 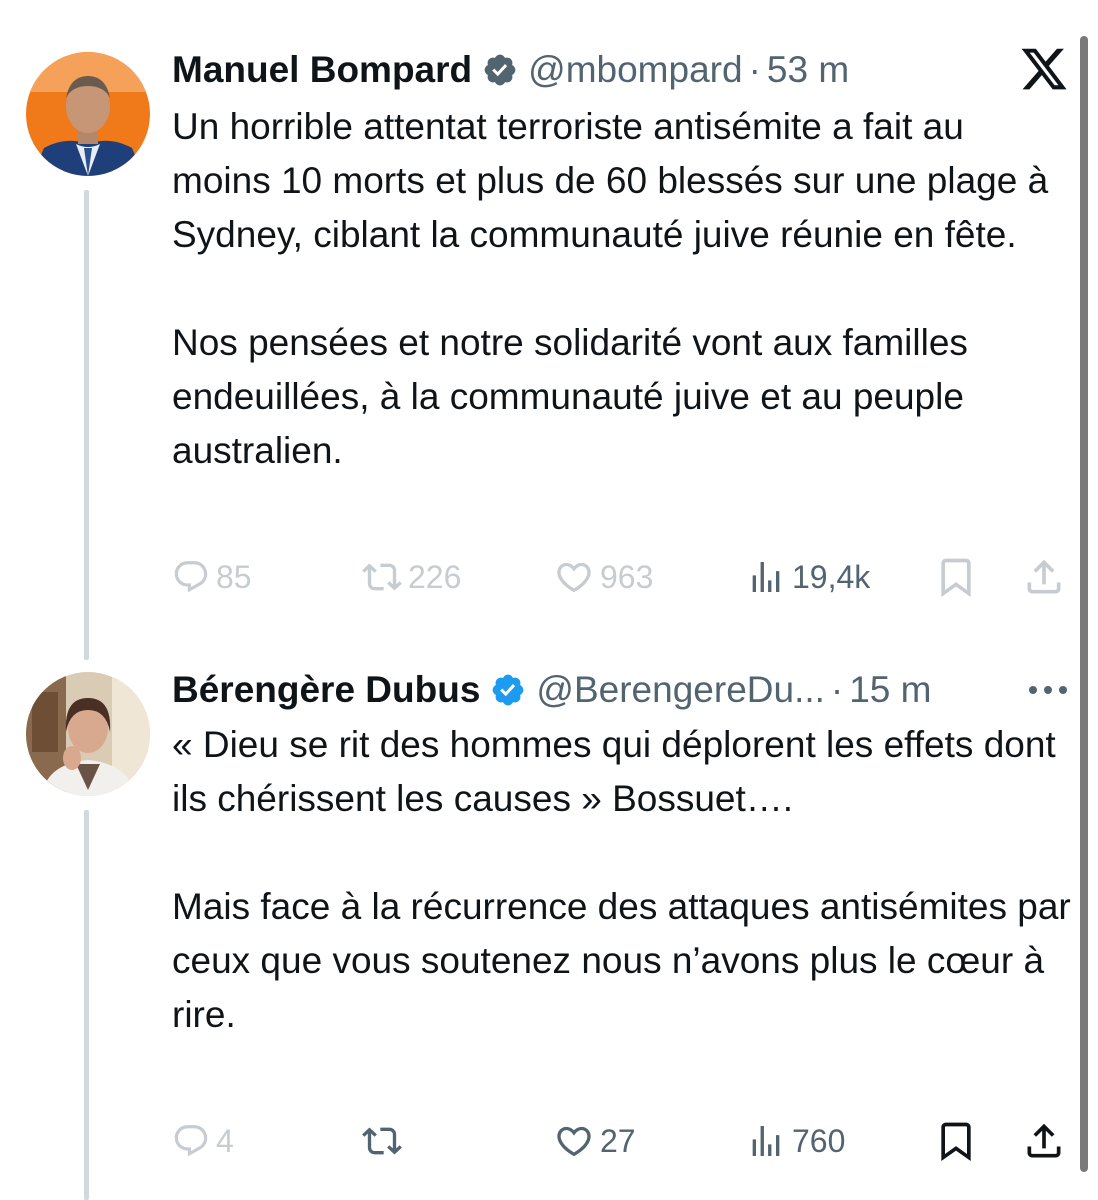 I want to click on tweet-header: Manuel Bompard @mbompard · 53 m, so click(x=510, y=70).